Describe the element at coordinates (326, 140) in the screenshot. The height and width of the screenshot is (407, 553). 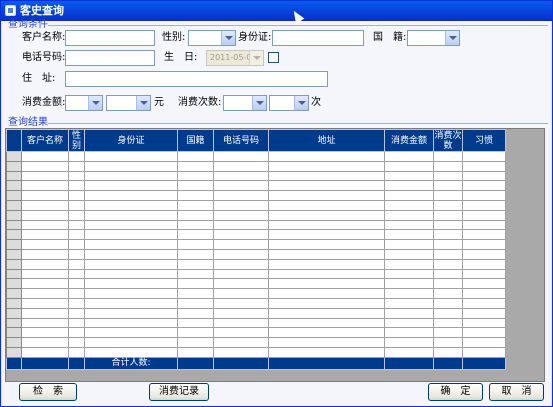
I see `column-header: 地址` at that location.